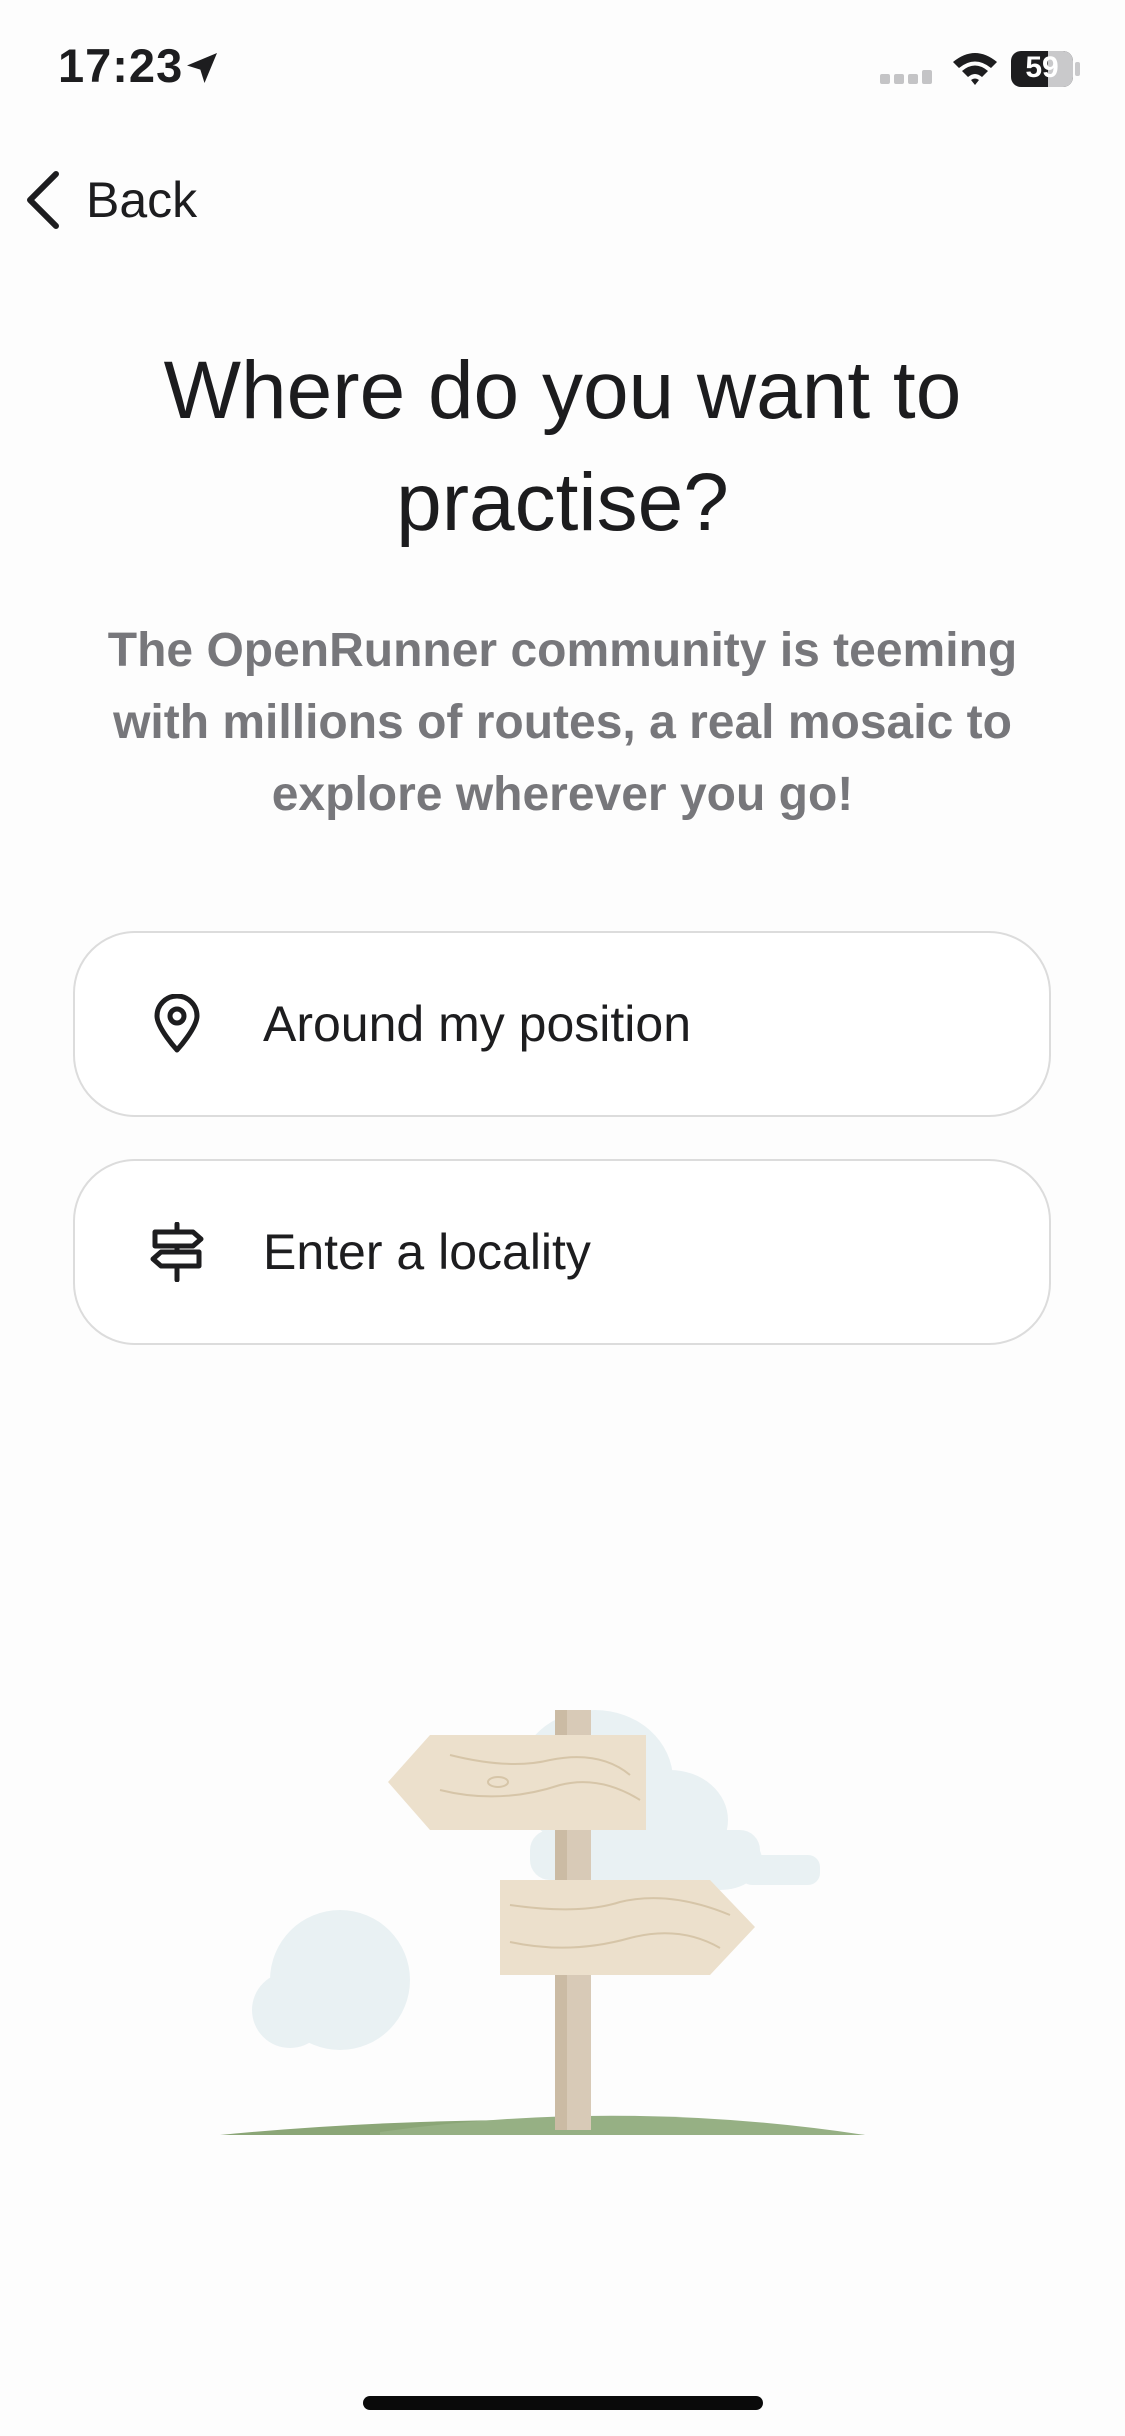 This screenshot has height=2436, width=1125. What do you see at coordinates (177, 1252) in the screenshot?
I see `signpost-icon` at bounding box center [177, 1252].